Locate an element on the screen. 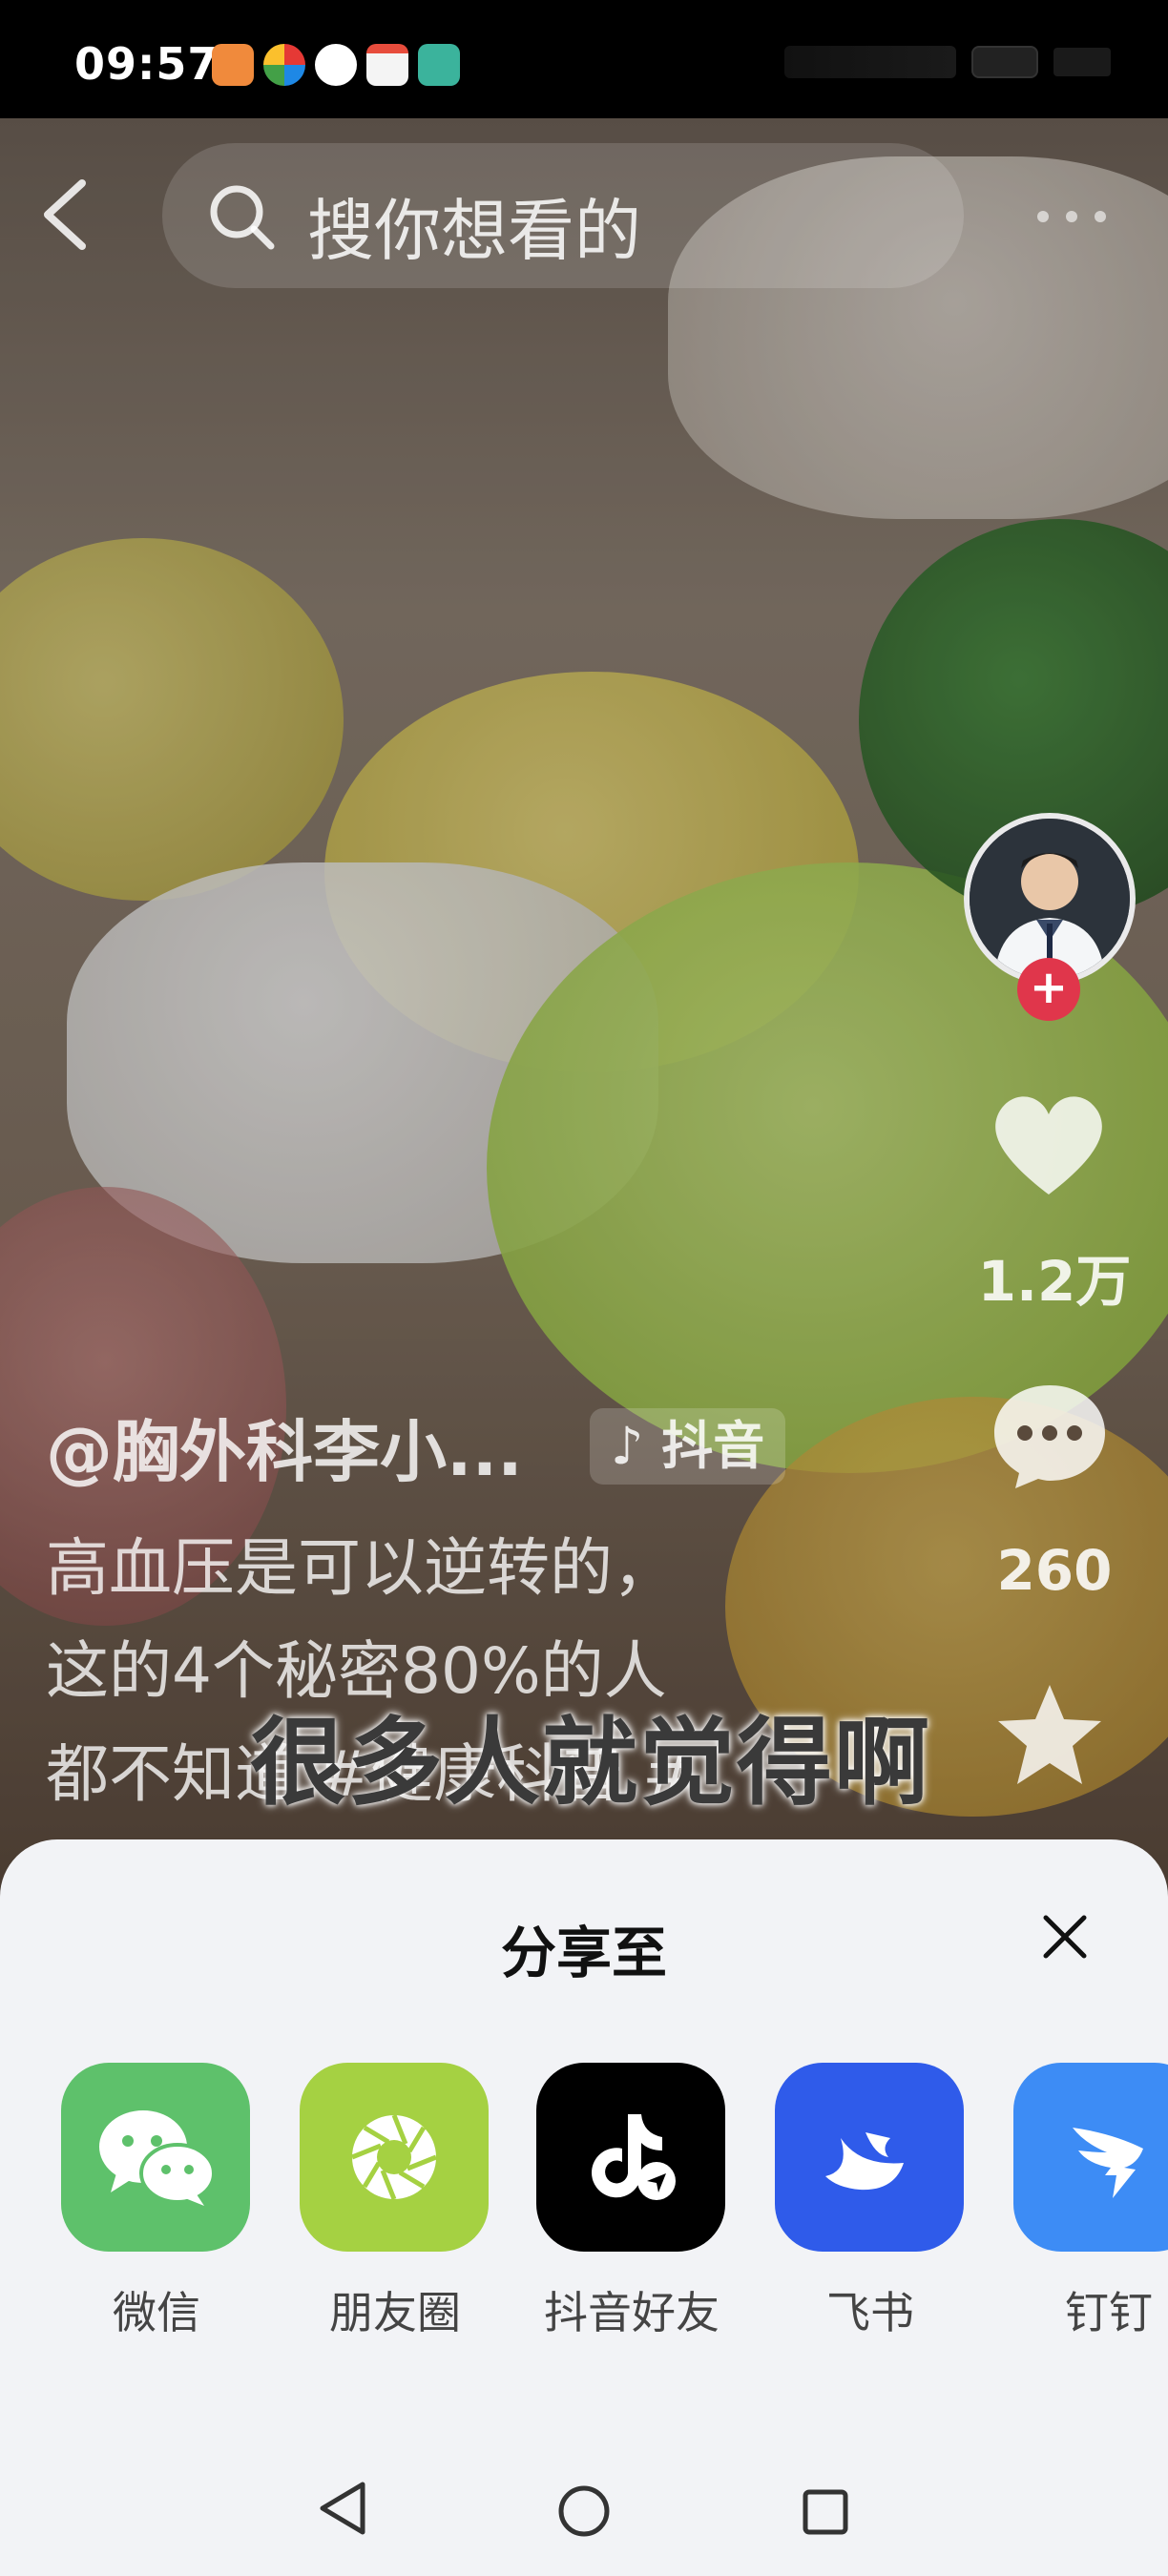 The width and height of the screenshot is (1168, 2576). notification-icons is located at coordinates (336, 65).